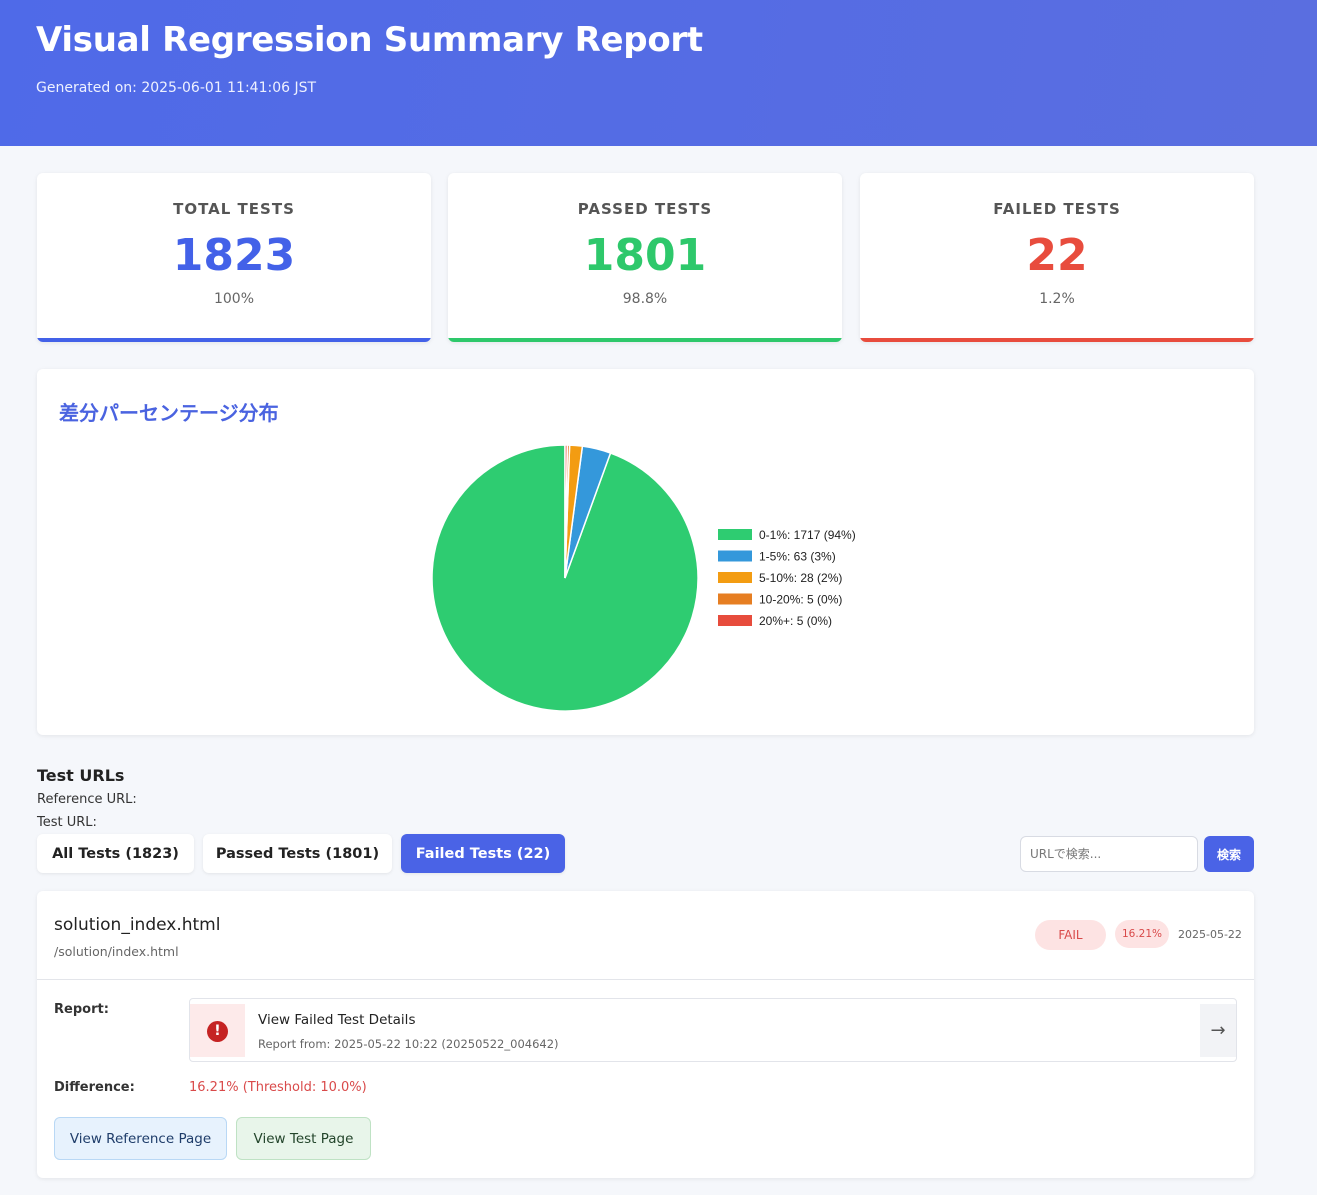 This screenshot has width=1317, height=1195. Describe the element at coordinates (645, 299) in the screenshot. I see `card-percent: 98.8%` at that location.